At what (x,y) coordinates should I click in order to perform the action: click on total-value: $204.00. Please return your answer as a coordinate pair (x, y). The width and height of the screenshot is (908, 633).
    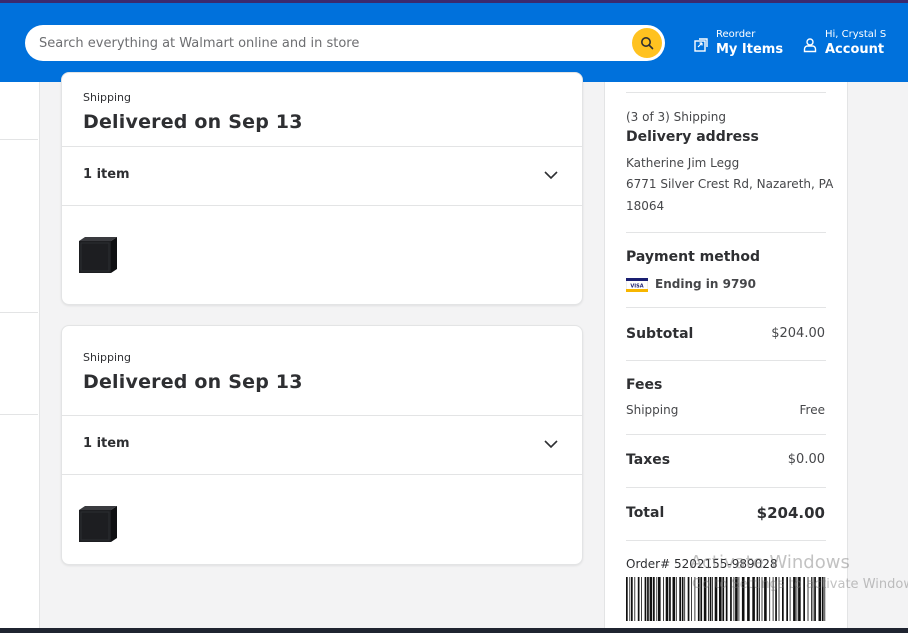
    Looking at the image, I should click on (790, 513).